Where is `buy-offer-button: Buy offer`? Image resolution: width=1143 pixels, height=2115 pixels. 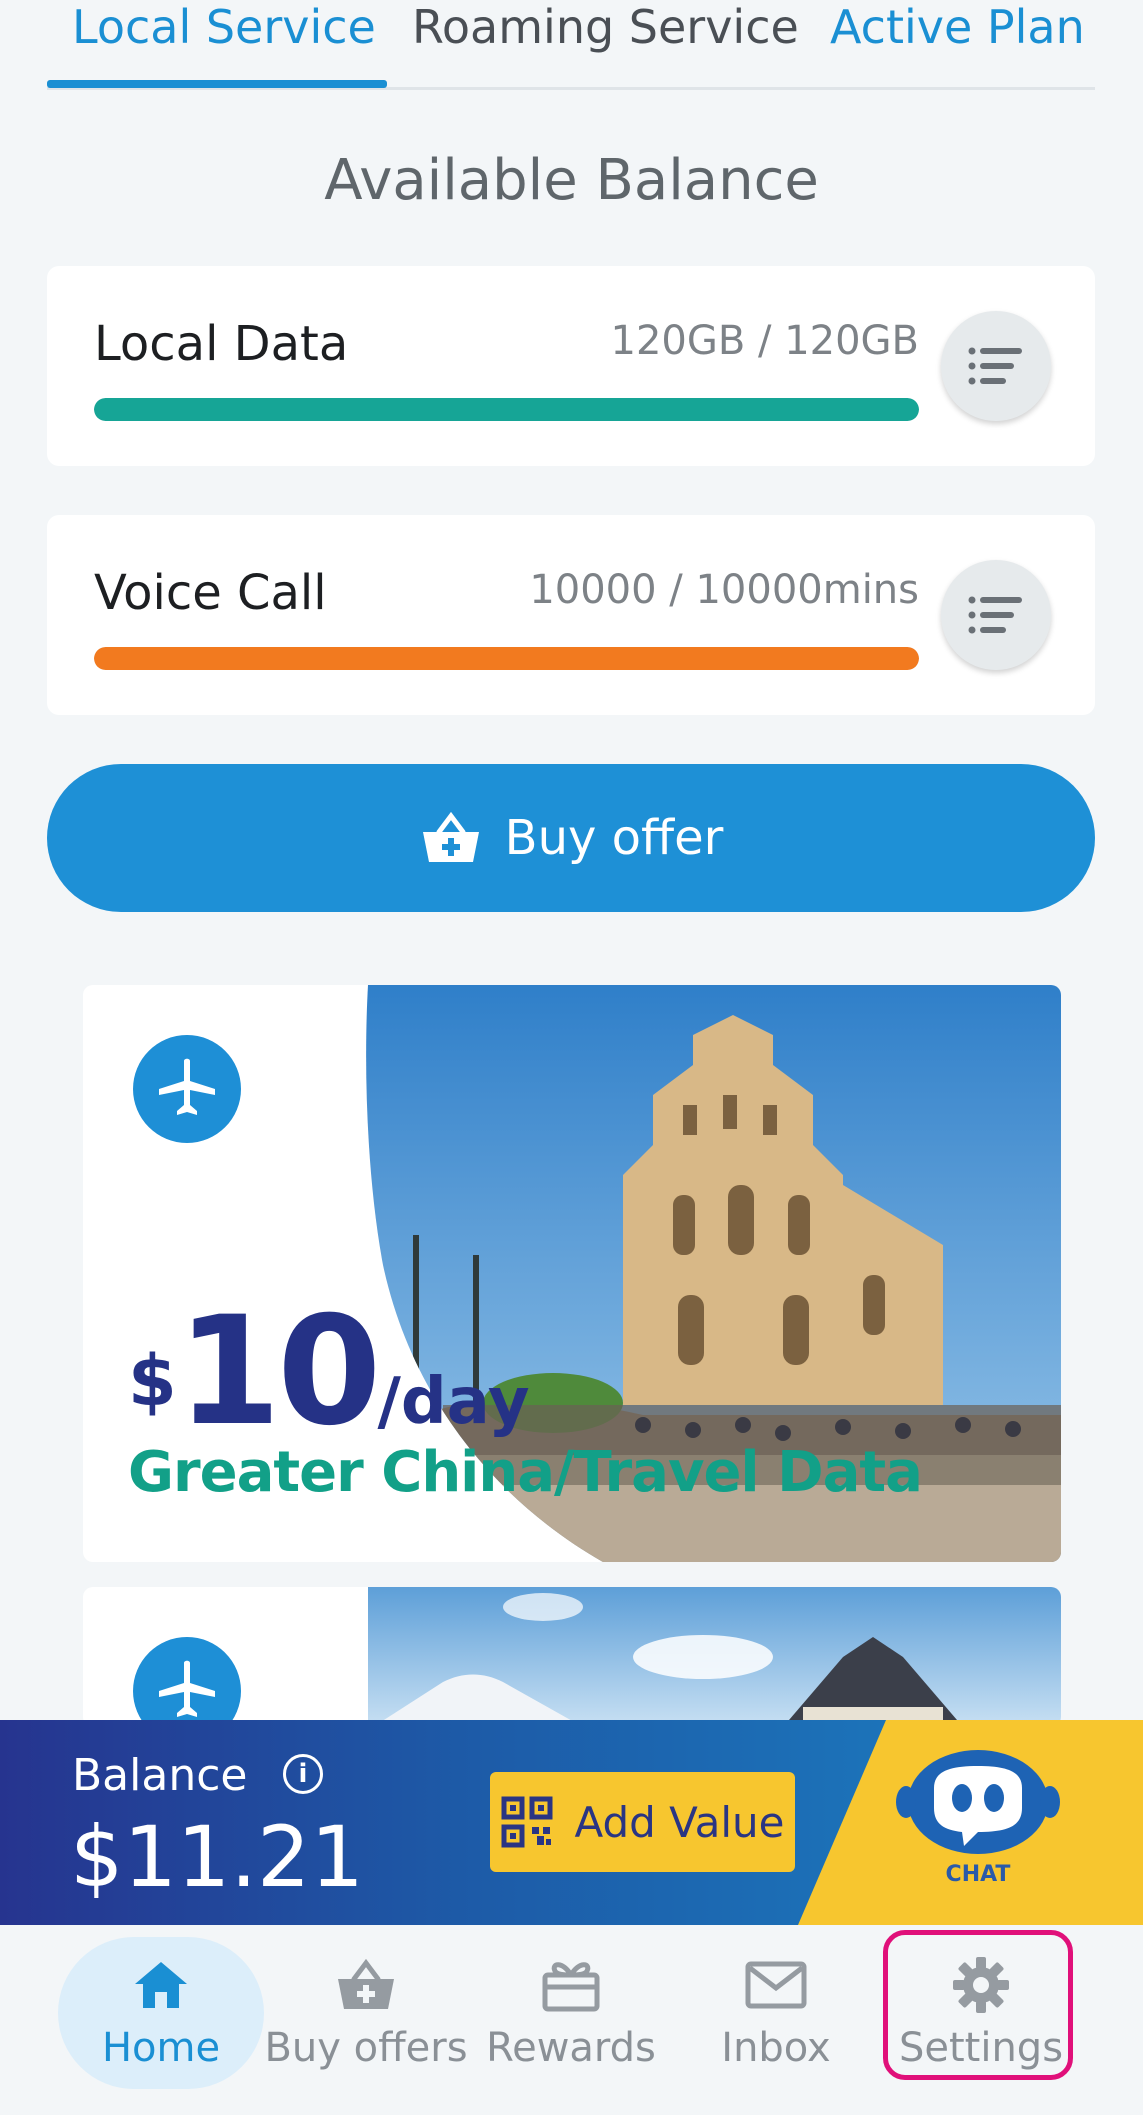
buy-offer-button: Buy offer is located at coordinates (571, 838).